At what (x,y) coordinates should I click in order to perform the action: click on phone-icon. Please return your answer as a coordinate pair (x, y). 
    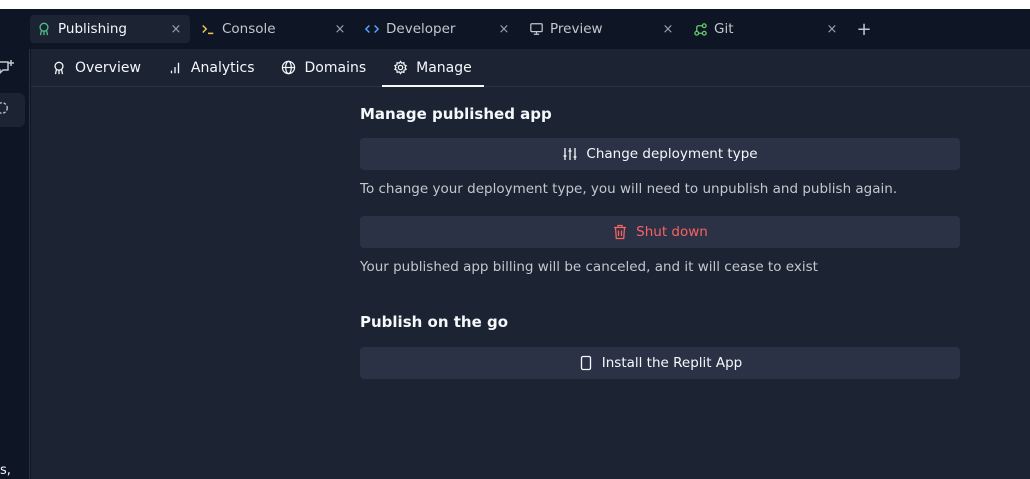
    Looking at the image, I should click on (586, 363).